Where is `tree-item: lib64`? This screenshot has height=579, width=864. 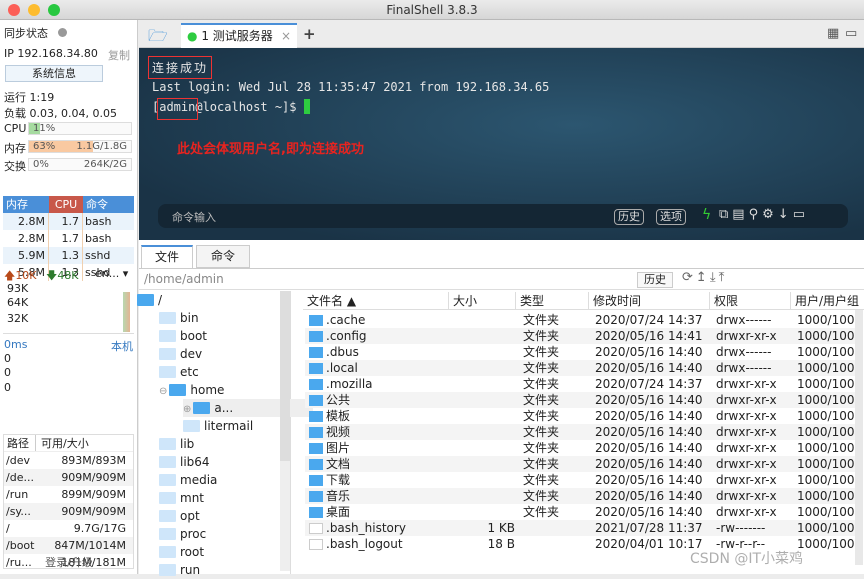
tree-item: lib64 is located at coordinates (184, 462).